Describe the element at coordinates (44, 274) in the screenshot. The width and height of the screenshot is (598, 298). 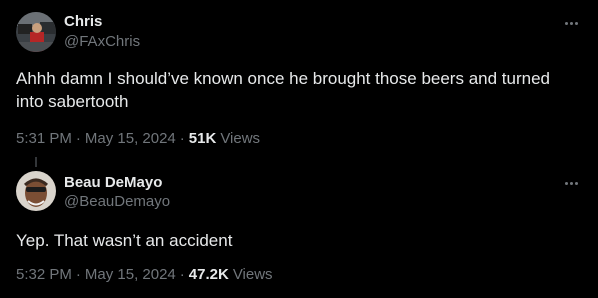
I see `tweet-time: 5:32 PM` at that location.